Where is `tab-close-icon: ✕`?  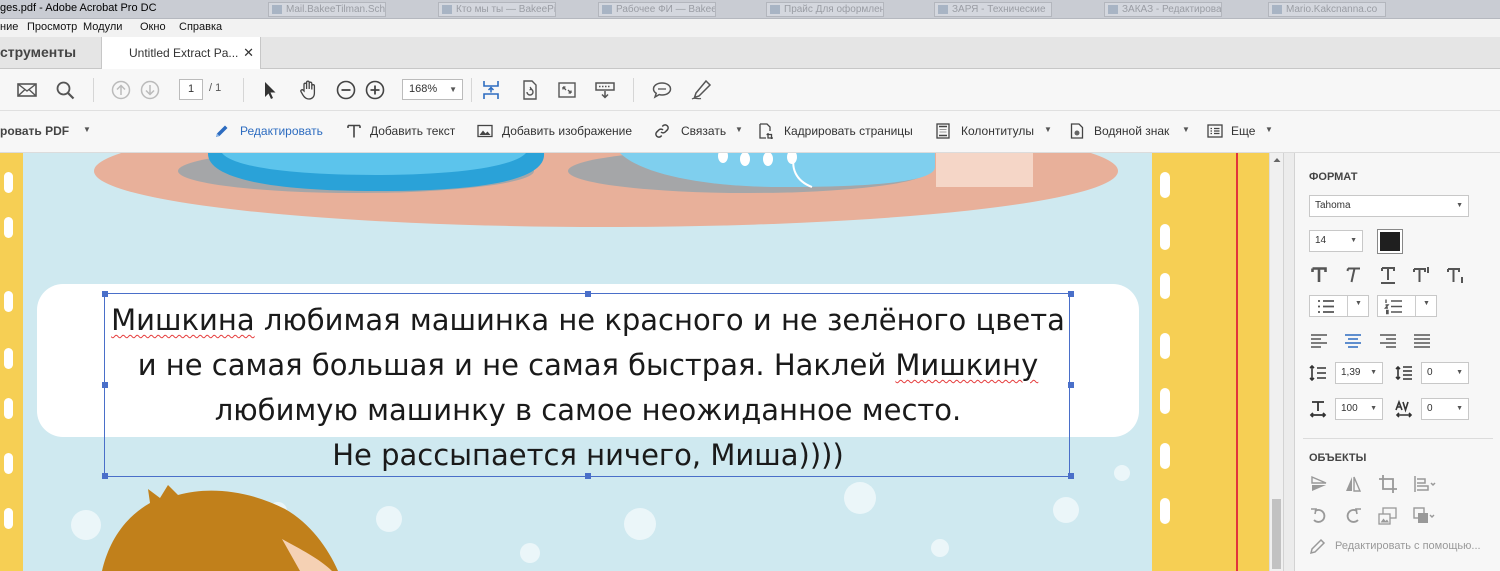
tab-close-icon: ✕ is located at coordinates (248, 53).